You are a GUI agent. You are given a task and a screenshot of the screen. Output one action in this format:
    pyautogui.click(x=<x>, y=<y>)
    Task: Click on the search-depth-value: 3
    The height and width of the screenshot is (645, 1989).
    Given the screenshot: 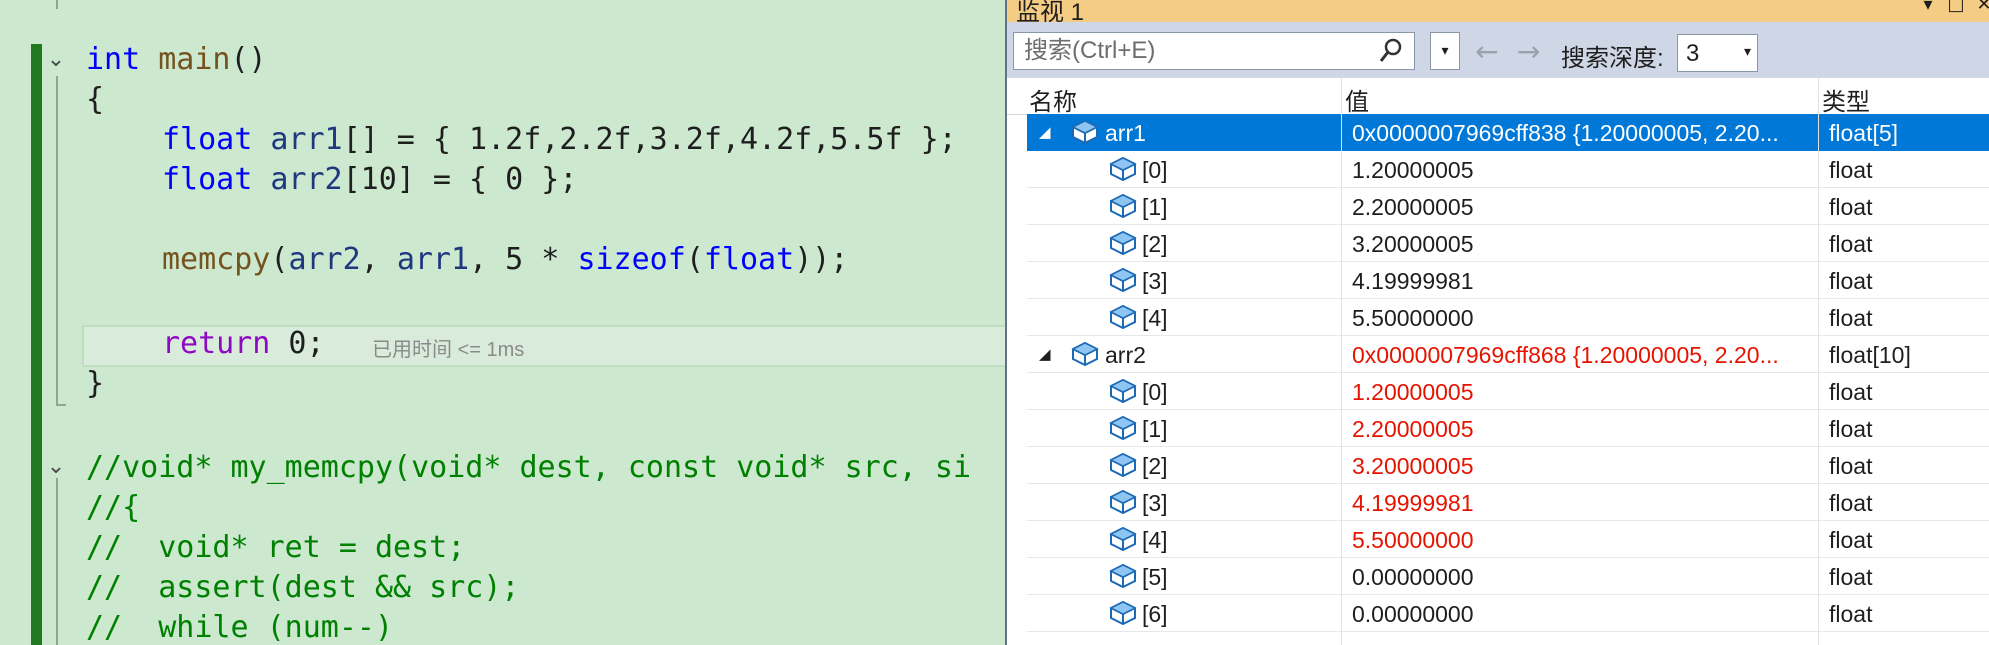 What is the action you would take?
    pyautogui.click(x=1693, y=53)
    